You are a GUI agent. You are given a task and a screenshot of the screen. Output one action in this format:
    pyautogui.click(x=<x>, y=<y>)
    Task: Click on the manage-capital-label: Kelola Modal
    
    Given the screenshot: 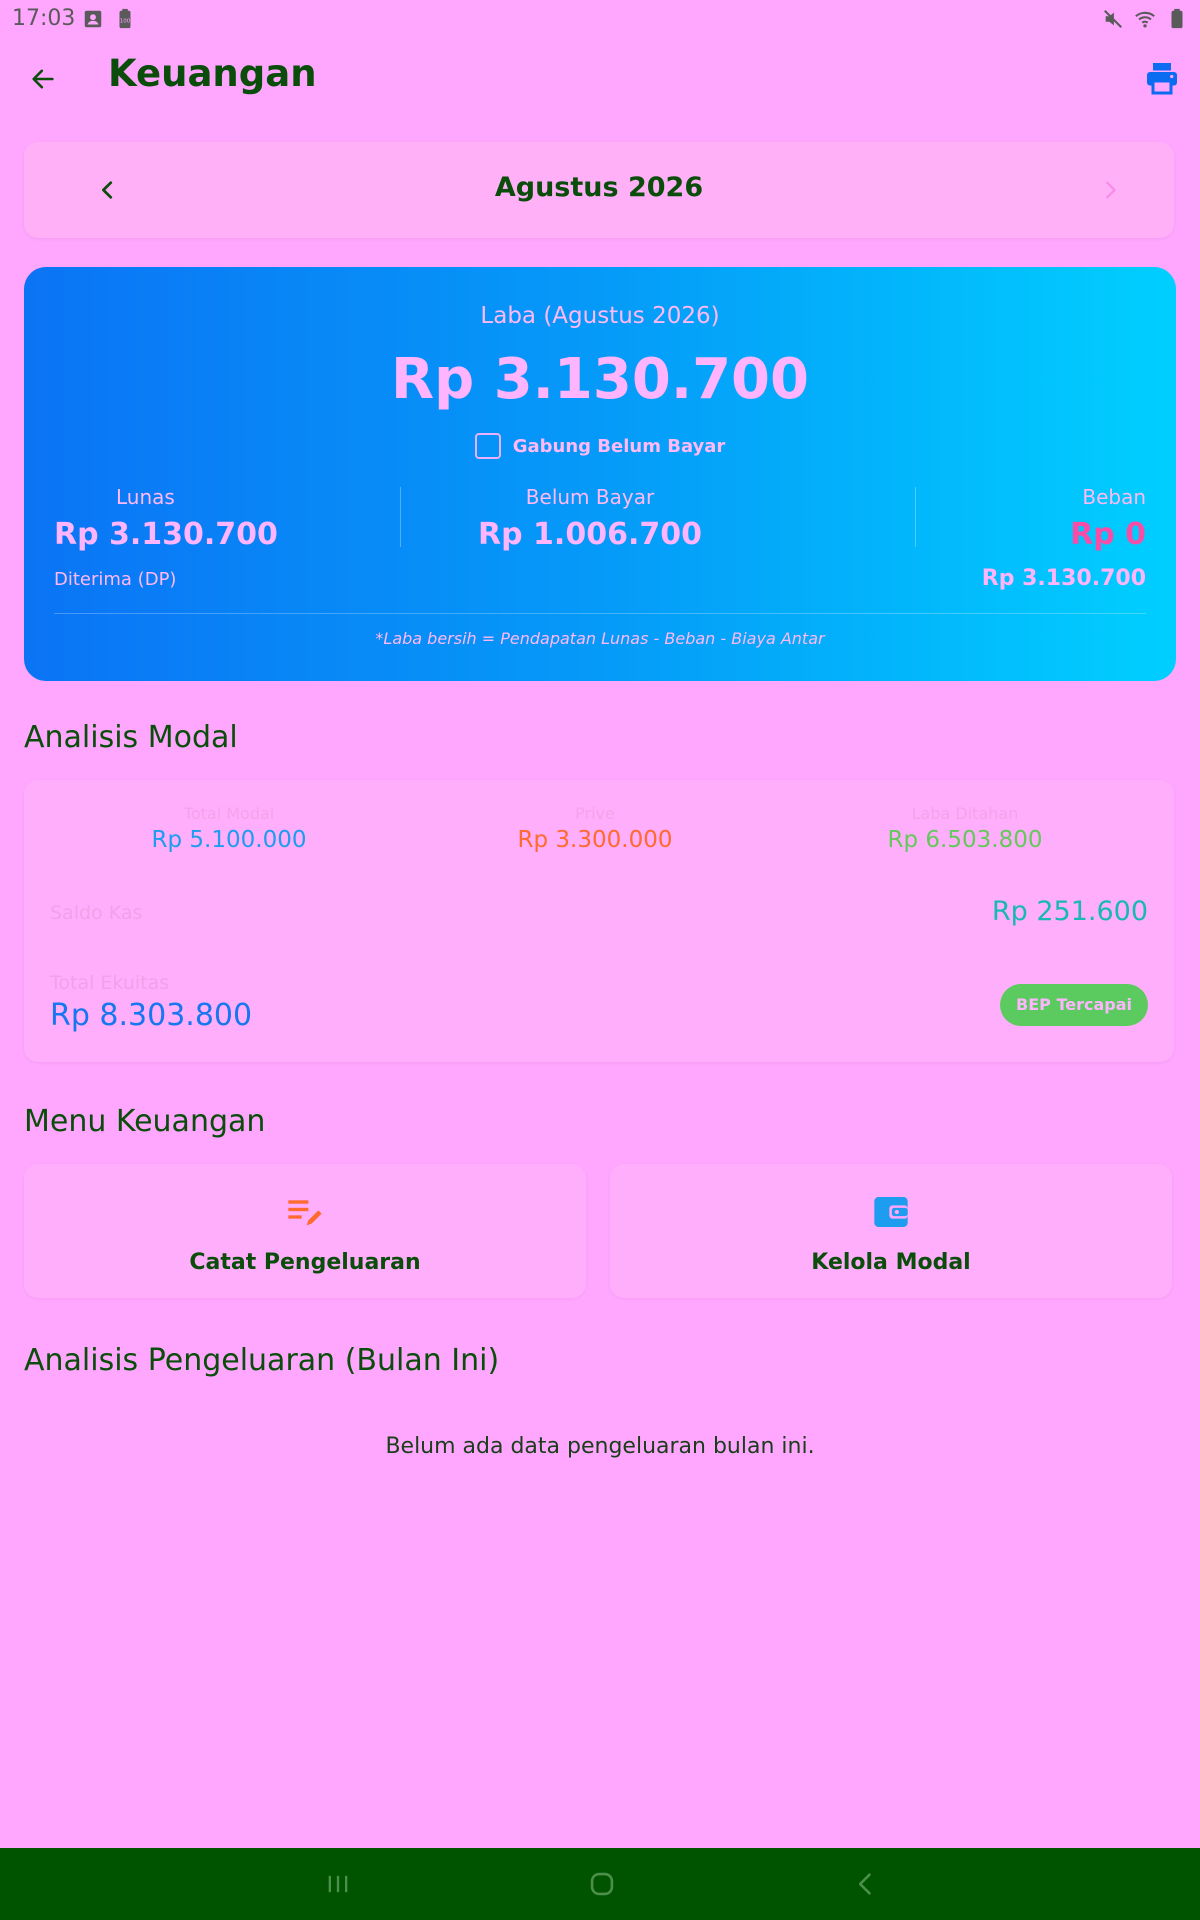 What is the action you would take?
    pyautogui.click(x=891, y=1262)
    